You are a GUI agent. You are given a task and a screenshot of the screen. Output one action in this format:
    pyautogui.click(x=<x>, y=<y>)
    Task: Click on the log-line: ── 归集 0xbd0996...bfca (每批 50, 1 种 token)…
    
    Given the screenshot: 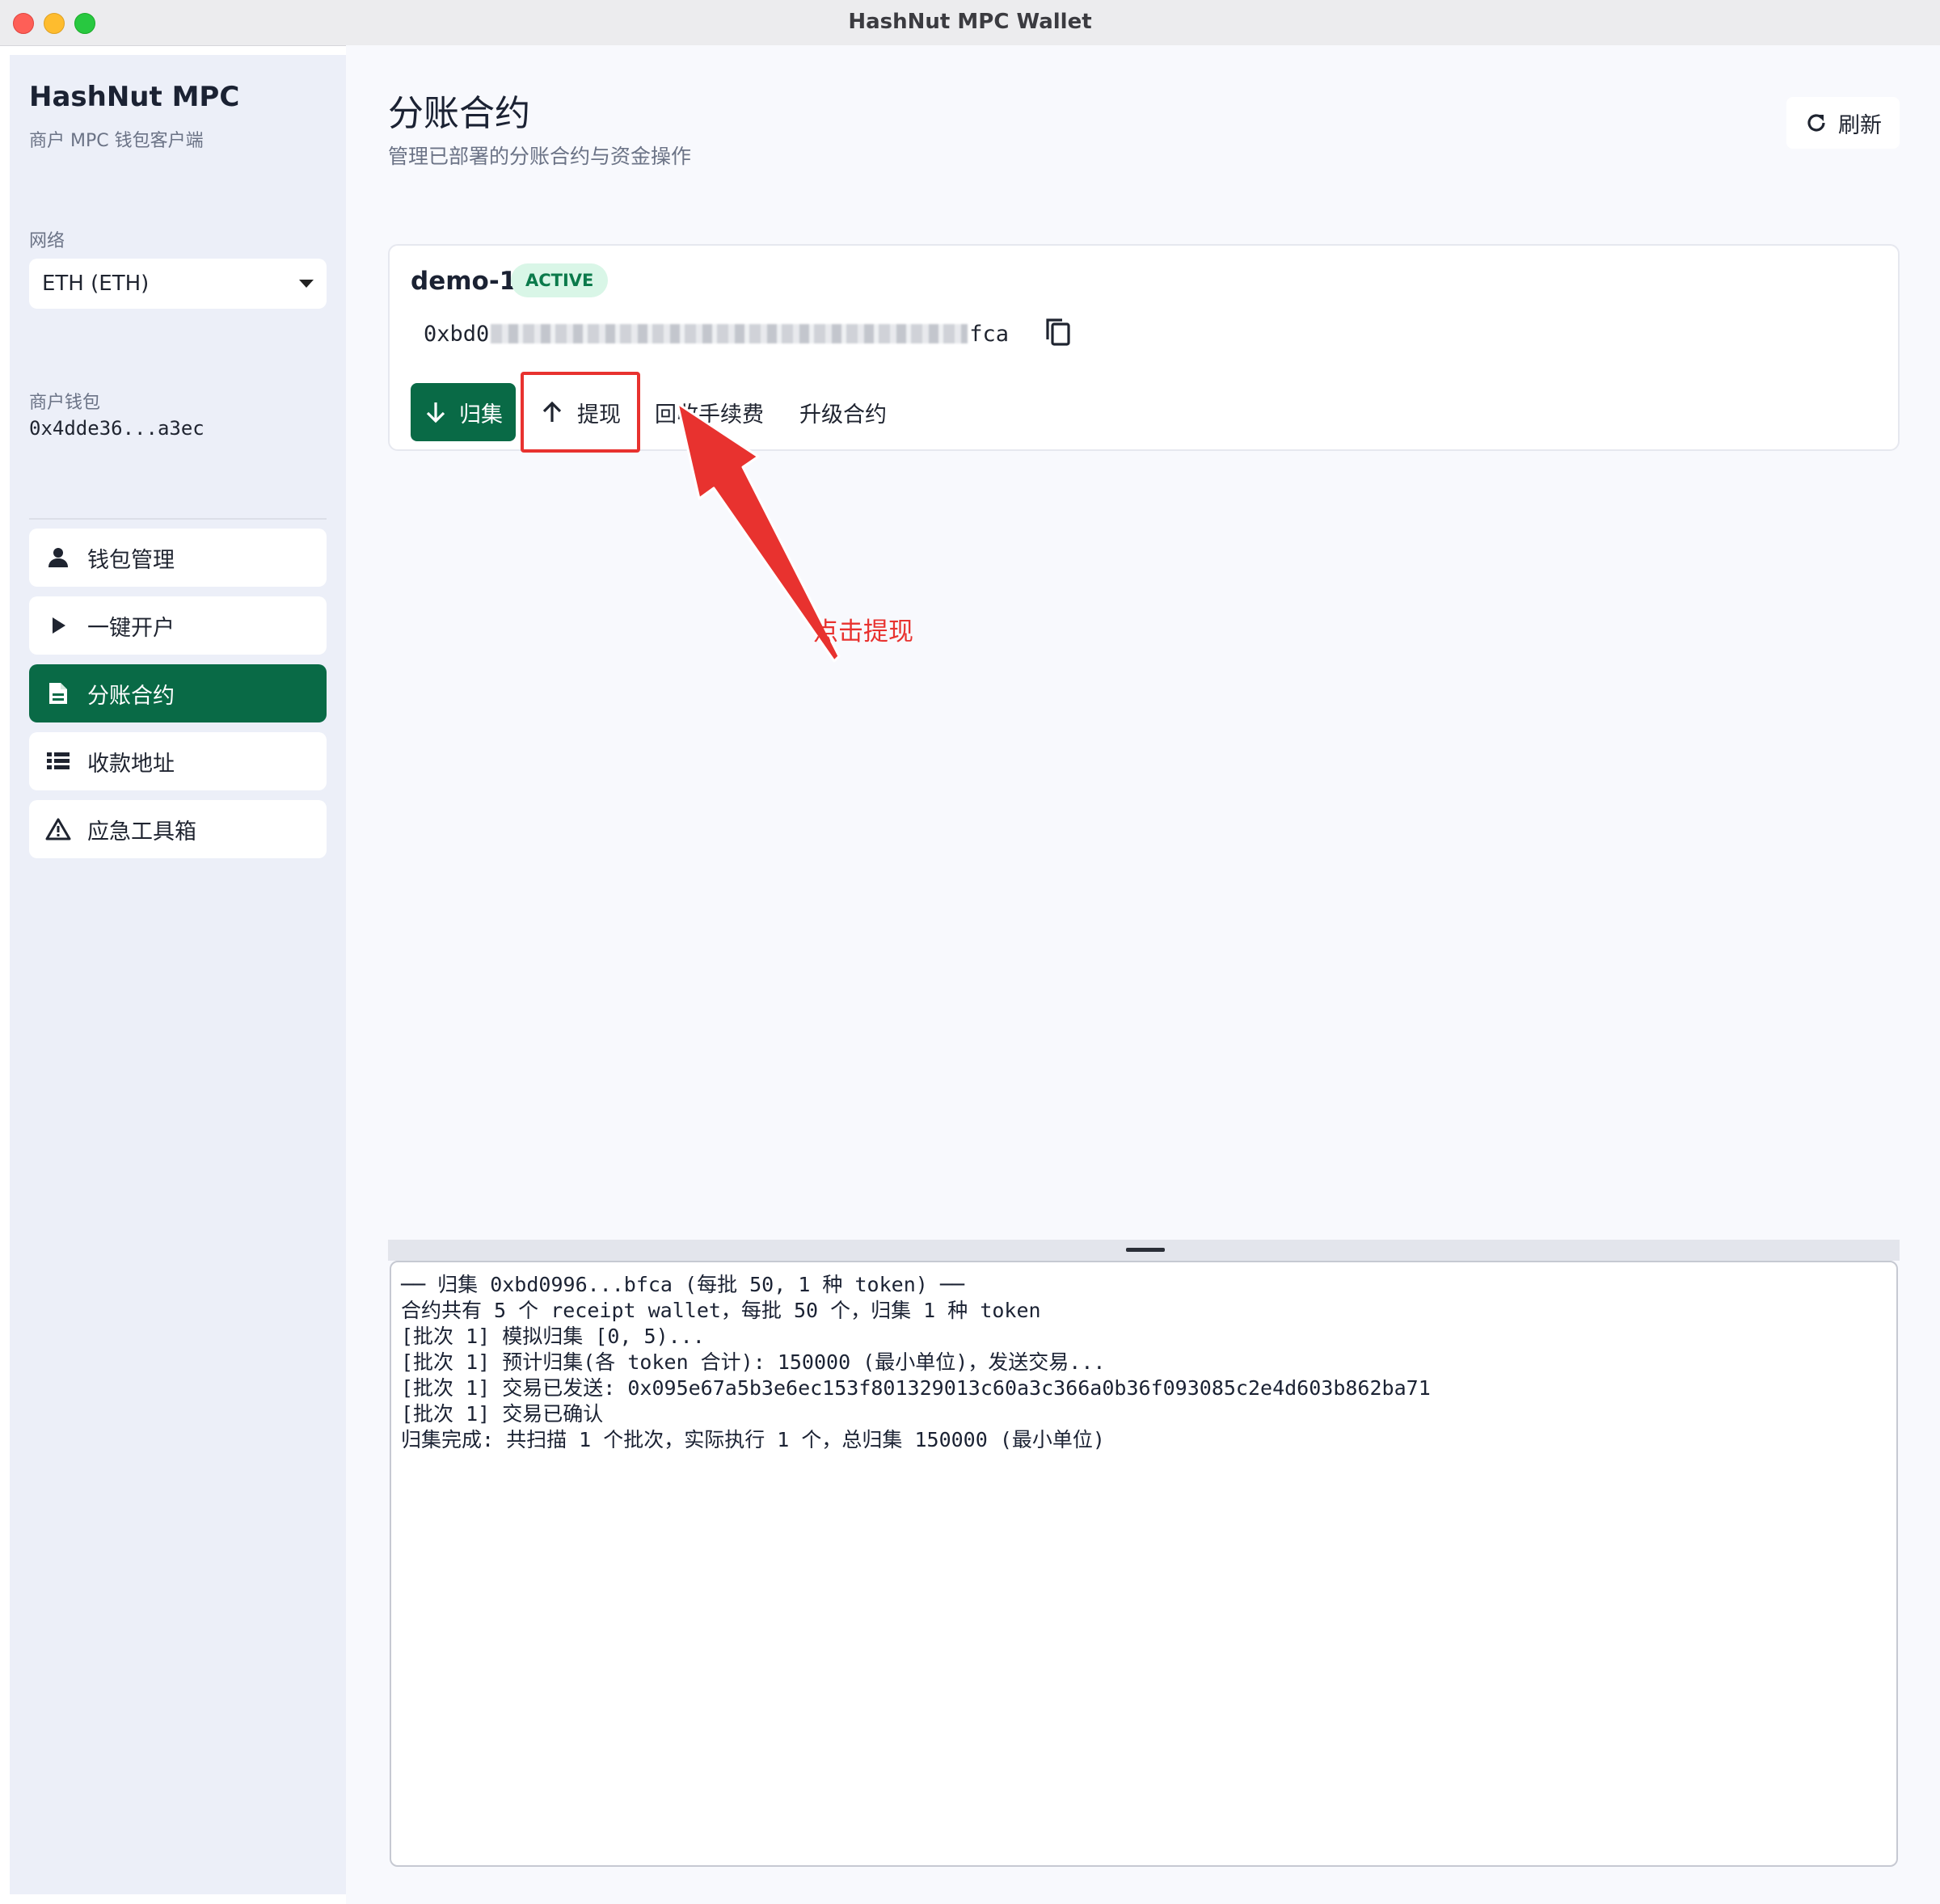 What is the action you would take?
    pyautogui.click(x=682, y=1284)
    